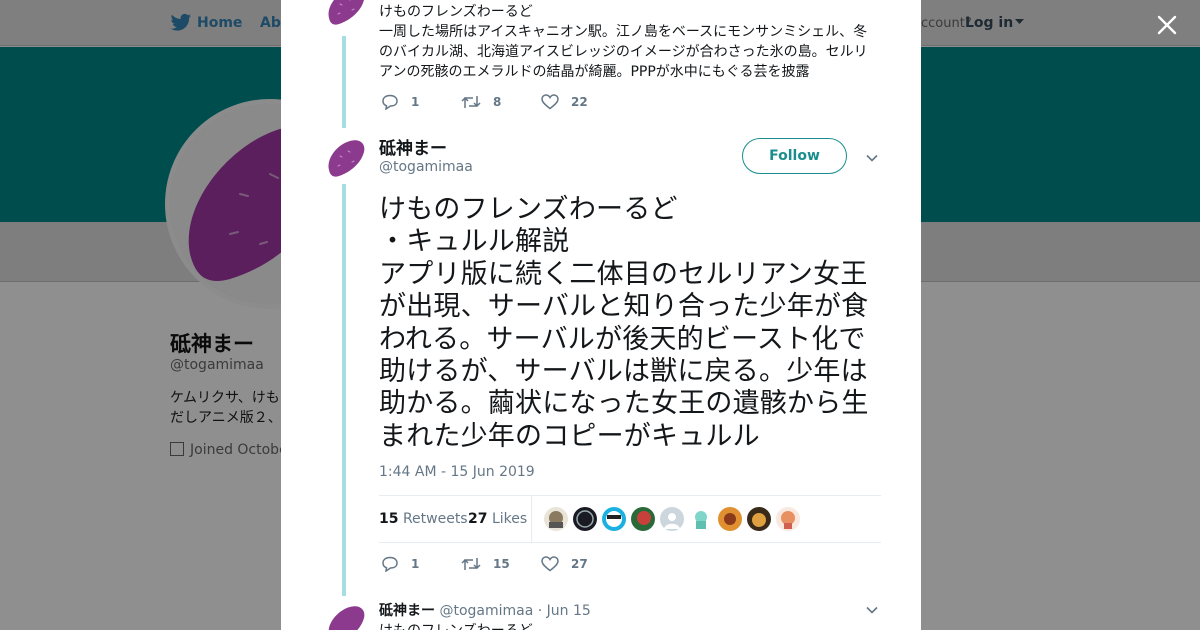 This screenshot has width=1200, height=630. I want to click on tweet-text-line: けものフレンズわーるど, so click(456, 12).